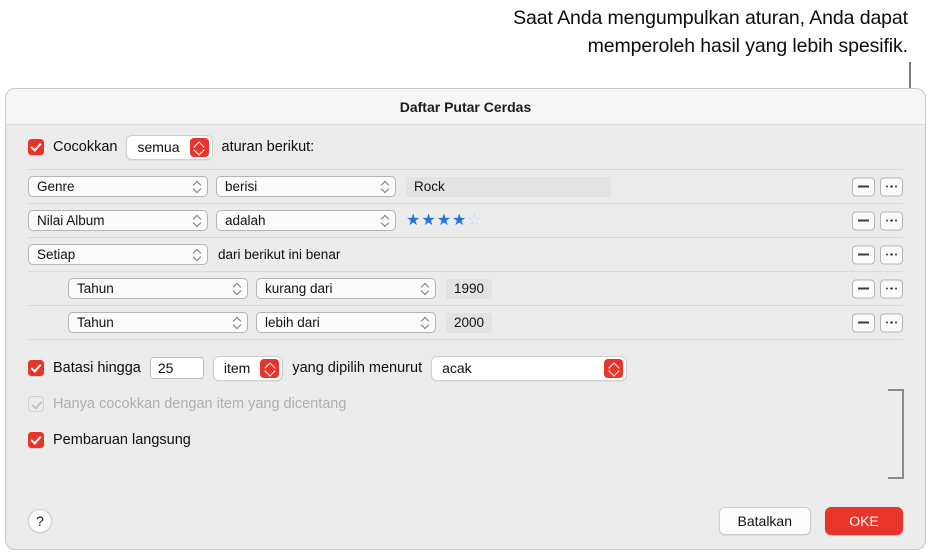 This screenshot has height=556, width=931. I want to click on rule-row: Nilai Album adalah ★ ★ ★ ★ ☆, so click(465, 221).